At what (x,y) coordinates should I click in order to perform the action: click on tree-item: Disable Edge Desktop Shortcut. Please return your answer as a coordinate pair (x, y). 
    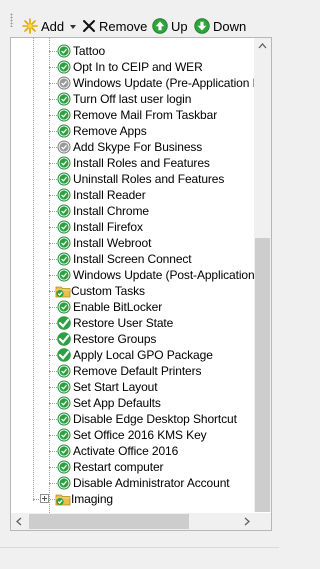
    Looking at the image, I should click on (132, 419).